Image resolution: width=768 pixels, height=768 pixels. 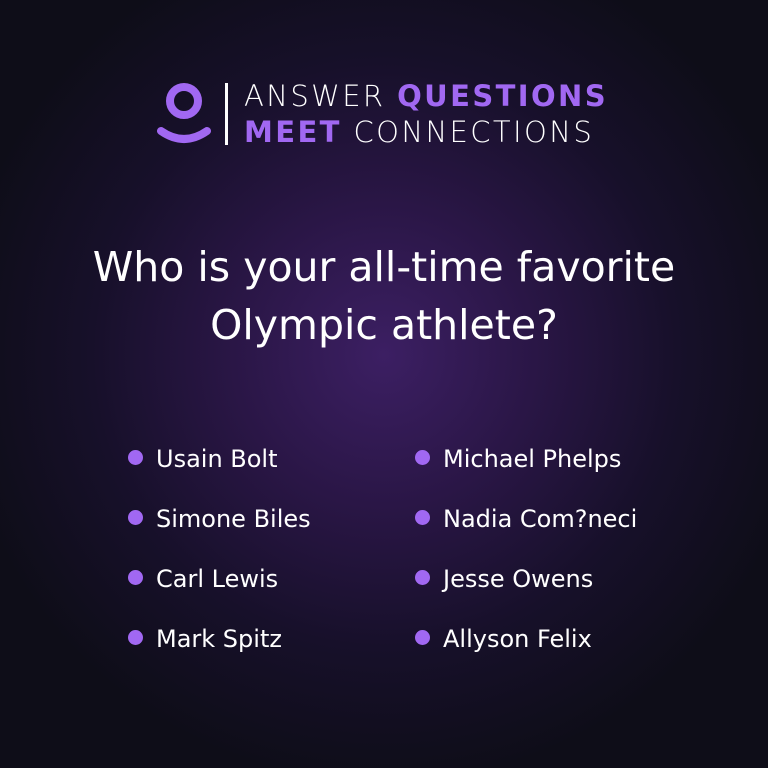 I want to click on tagline-questions: QUESTIONS, so click(x=503, y=96).